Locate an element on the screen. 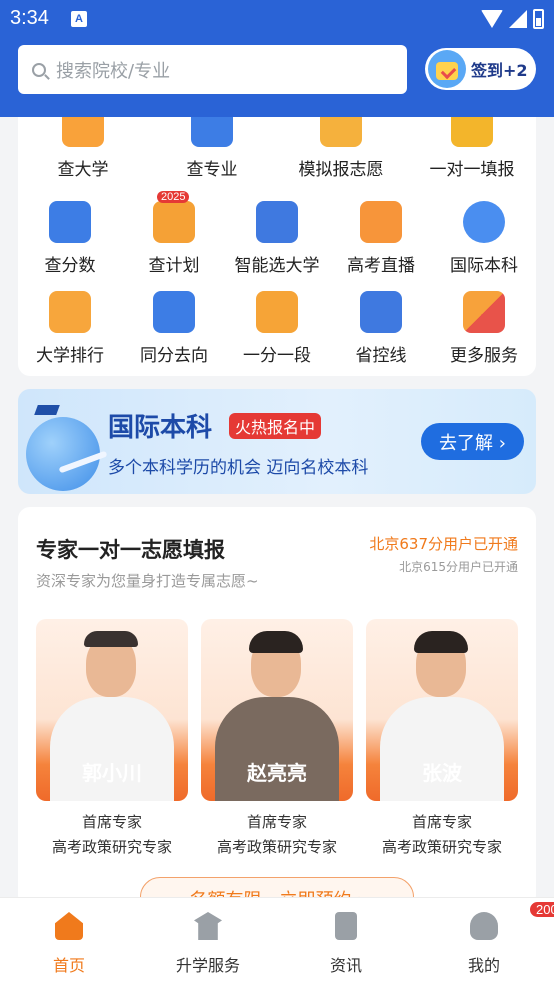  grid-label: 国际本科 is located at coordinates (484, 266).